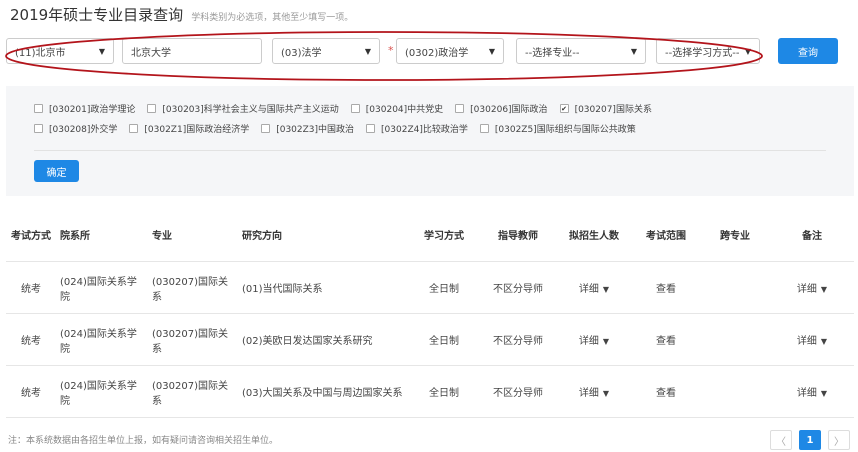 This screenshot has height=452, width=858. Describe the element at coordinates (384, 56) in the screenshot. I see `annotation-oval` at that location.